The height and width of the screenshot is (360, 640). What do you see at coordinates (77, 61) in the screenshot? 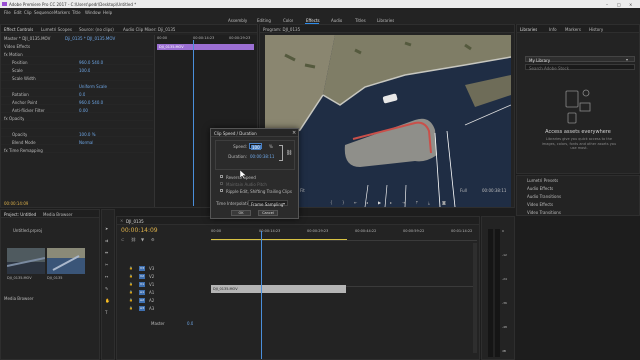
I see `effect-property-row: Position 960.0 540.0` at bounding box center [77, 61].